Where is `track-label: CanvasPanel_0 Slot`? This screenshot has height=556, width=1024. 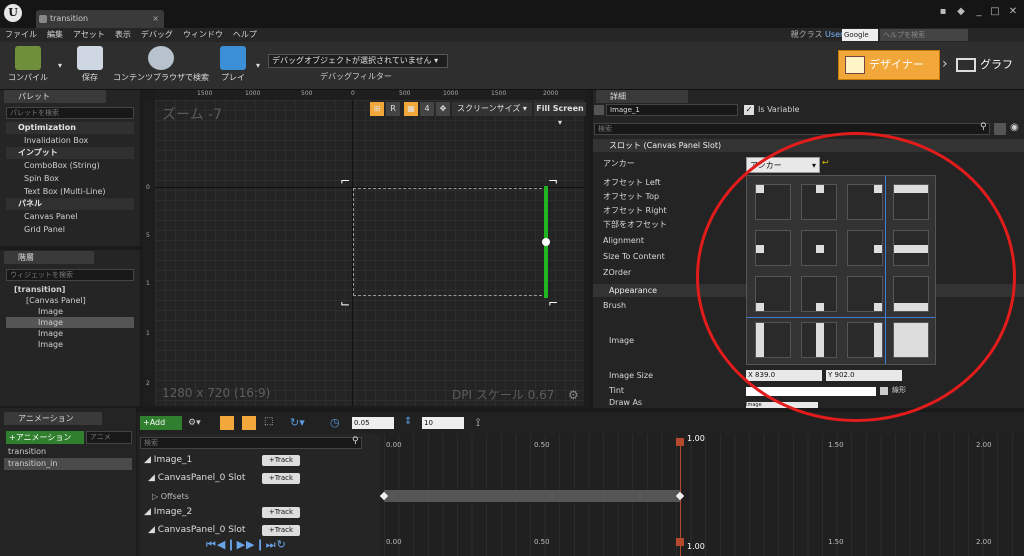
track-label: CanvasPanel_0 Slot is located at coordinates (201, 530).